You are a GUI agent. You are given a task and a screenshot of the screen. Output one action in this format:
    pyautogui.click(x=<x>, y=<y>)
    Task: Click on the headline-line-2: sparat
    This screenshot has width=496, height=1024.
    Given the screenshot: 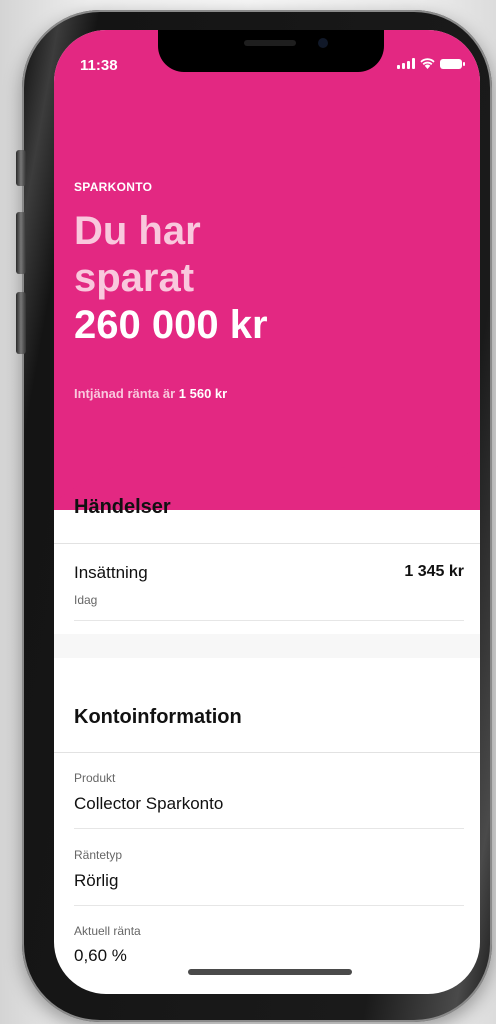 What is the action you would take?
    pyautogui.click(x=134, y=278)
    